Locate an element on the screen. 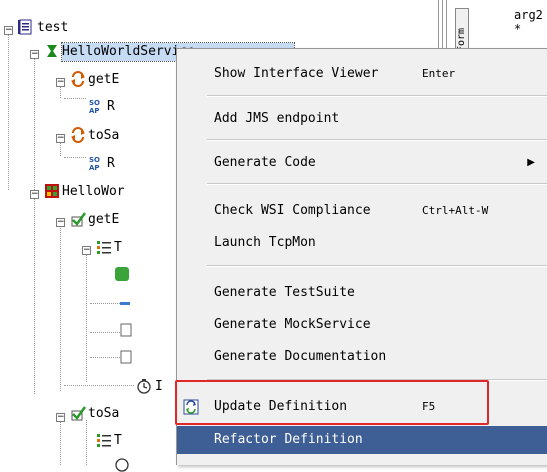 The width and height of the screenshot is (547, 472). menu-item-label: Generate Code is located at coordinates (265, 162).